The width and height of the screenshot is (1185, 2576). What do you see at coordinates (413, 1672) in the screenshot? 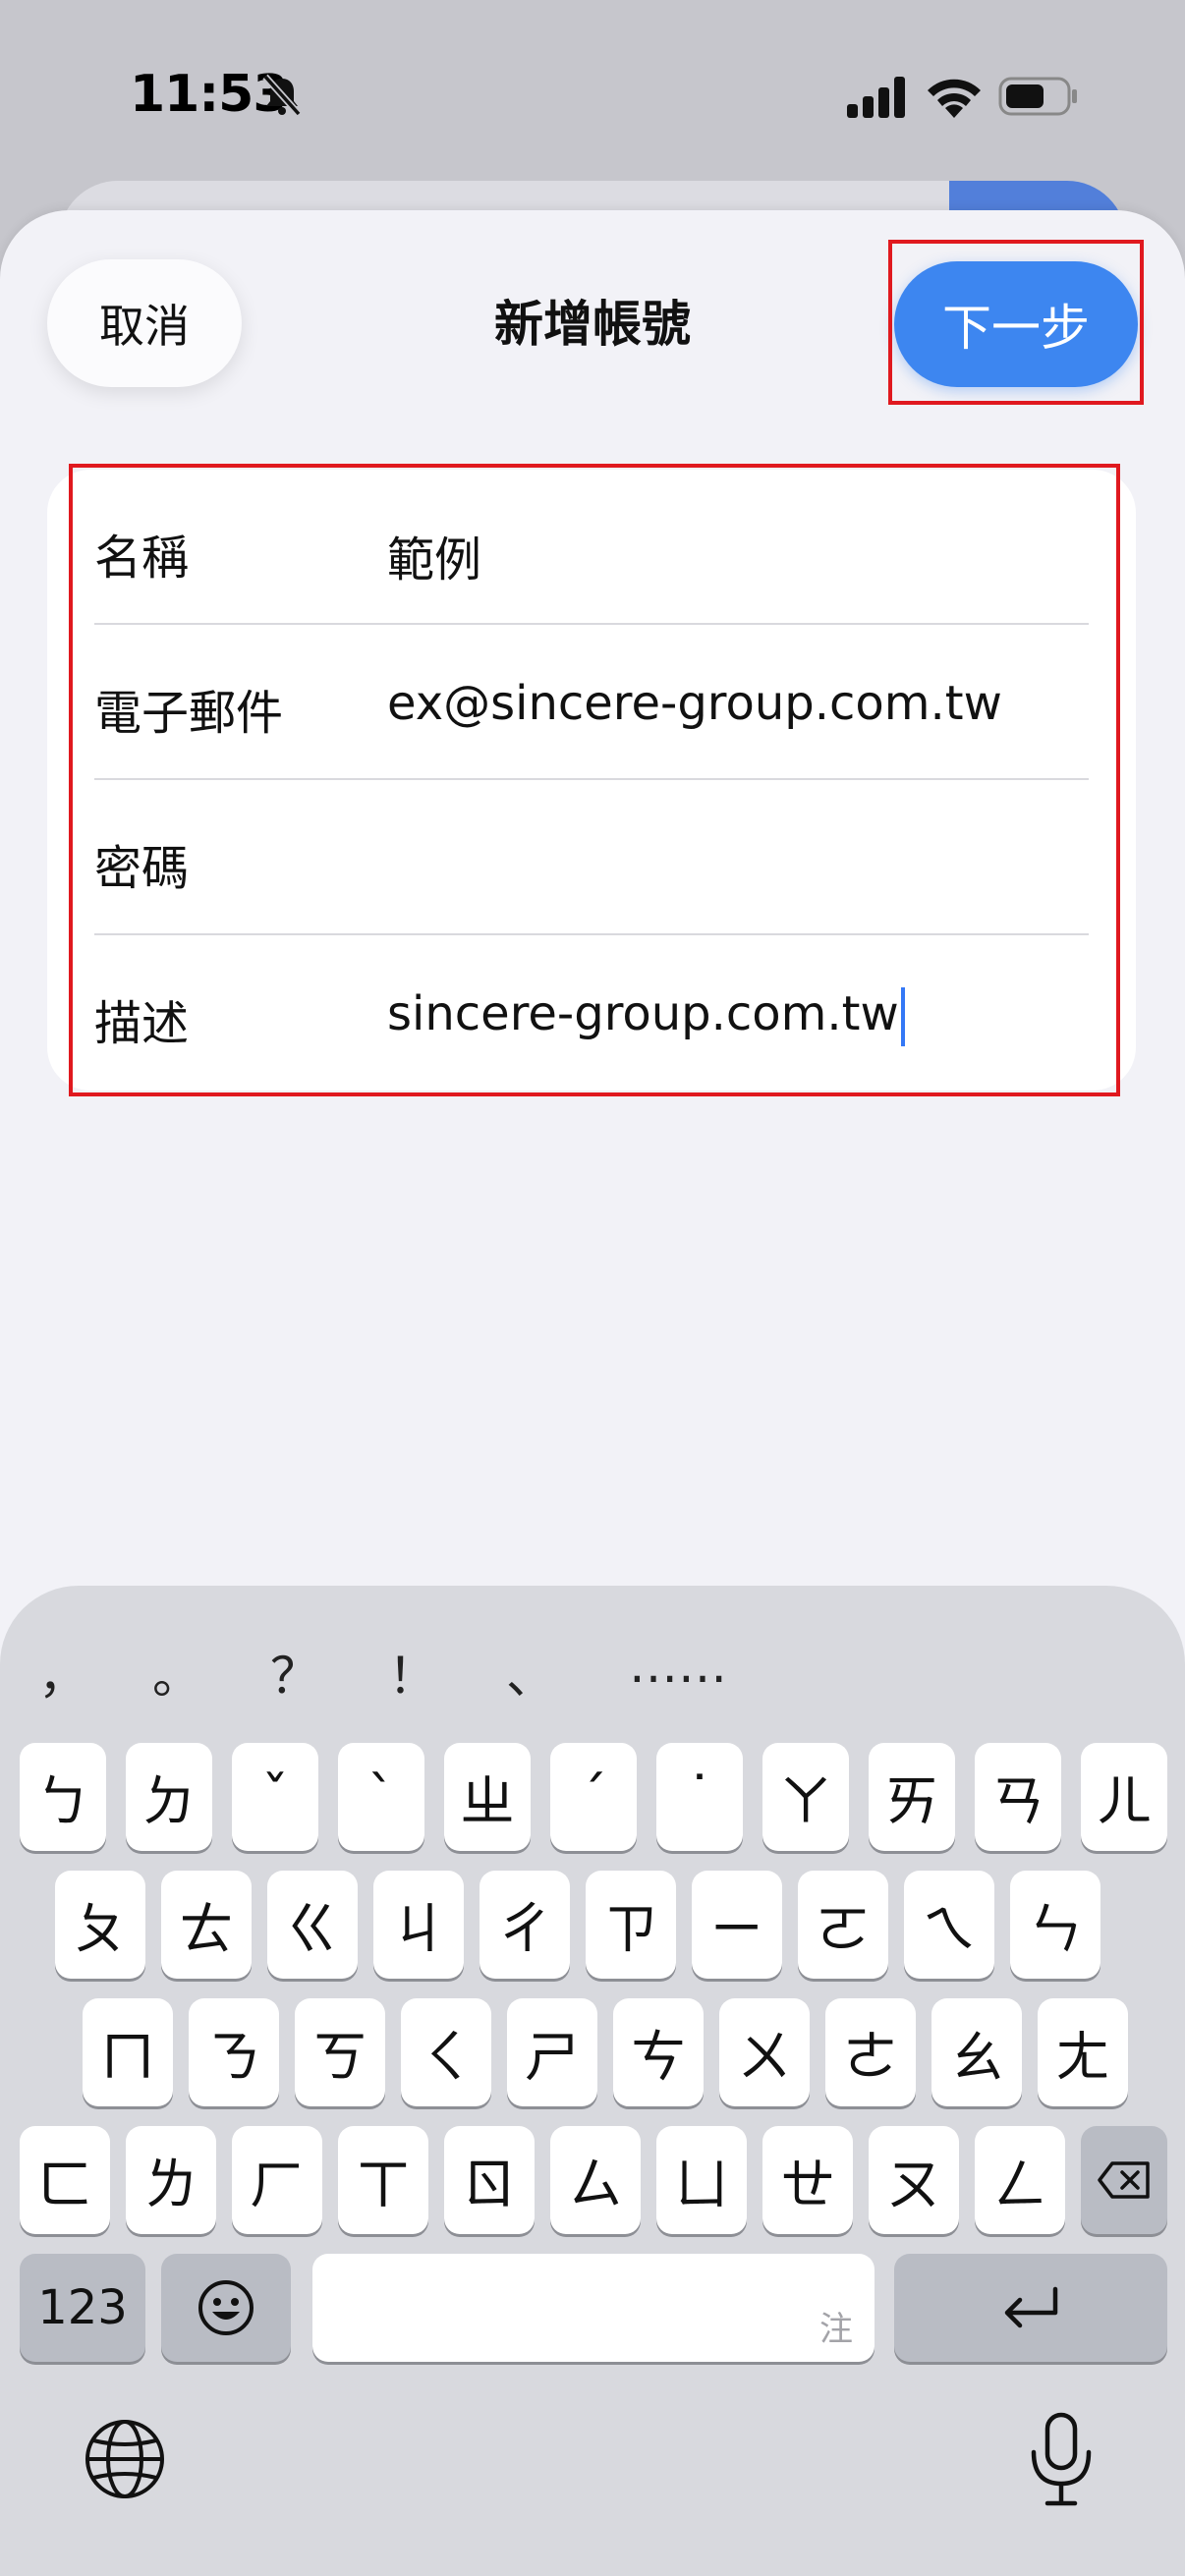
I see `candidate-exclamation: ！` at bounding box center [413, 1672].